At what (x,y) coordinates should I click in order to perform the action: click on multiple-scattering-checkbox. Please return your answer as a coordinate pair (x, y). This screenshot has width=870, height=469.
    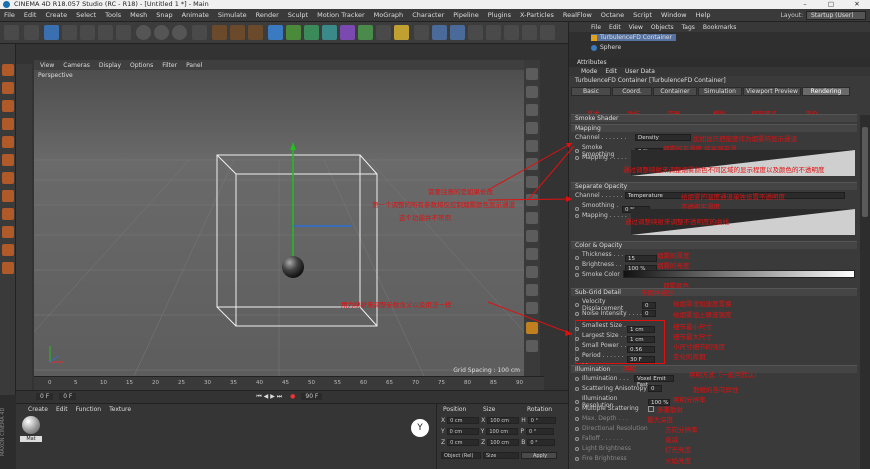
    Looking at the image, I should click on (651, 408).